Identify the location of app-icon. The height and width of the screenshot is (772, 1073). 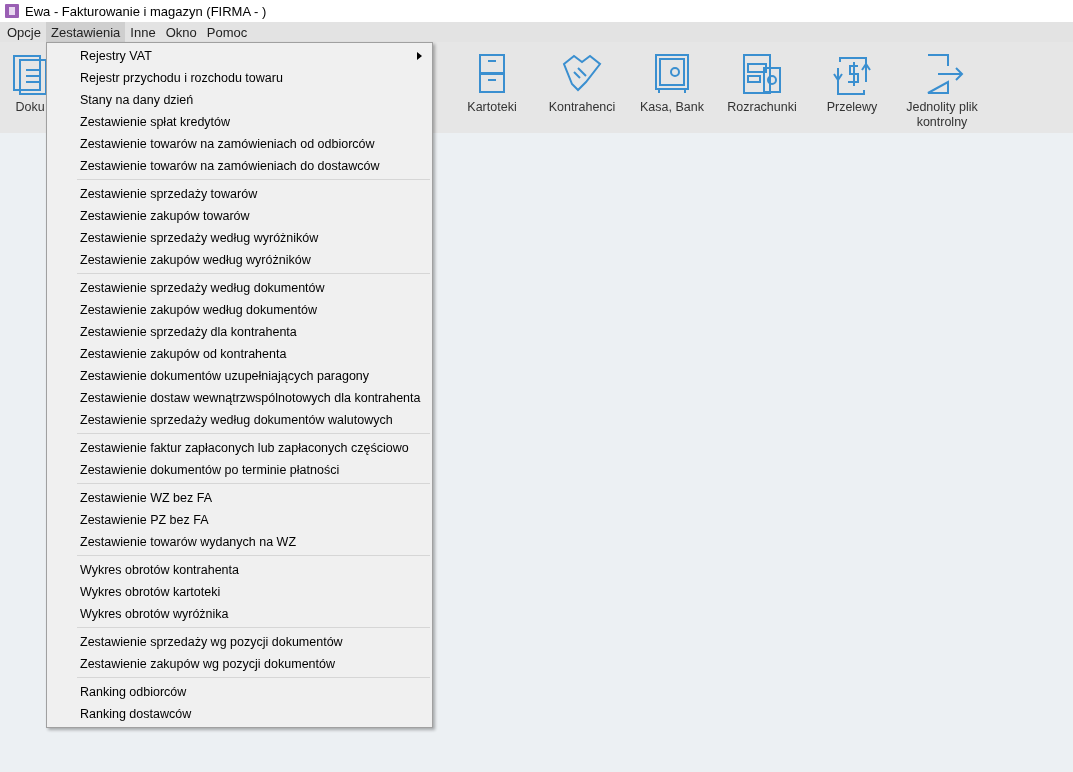
(12, 11).